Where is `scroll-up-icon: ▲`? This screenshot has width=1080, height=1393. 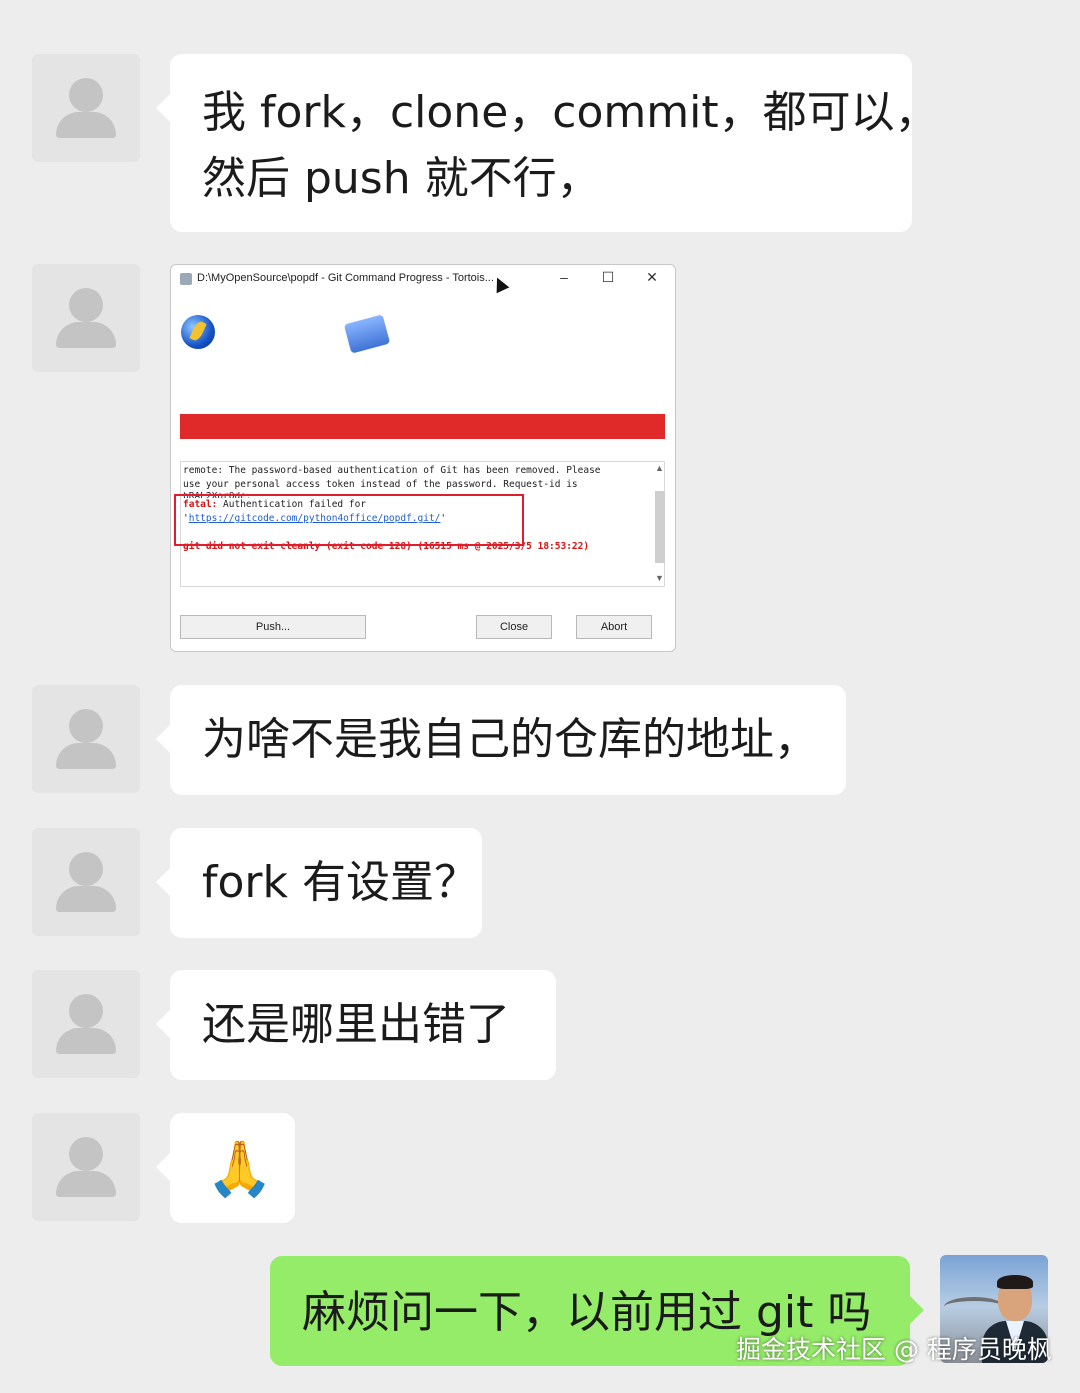 scroll-up-icon: ▲ is located at coordinates (659, 468).